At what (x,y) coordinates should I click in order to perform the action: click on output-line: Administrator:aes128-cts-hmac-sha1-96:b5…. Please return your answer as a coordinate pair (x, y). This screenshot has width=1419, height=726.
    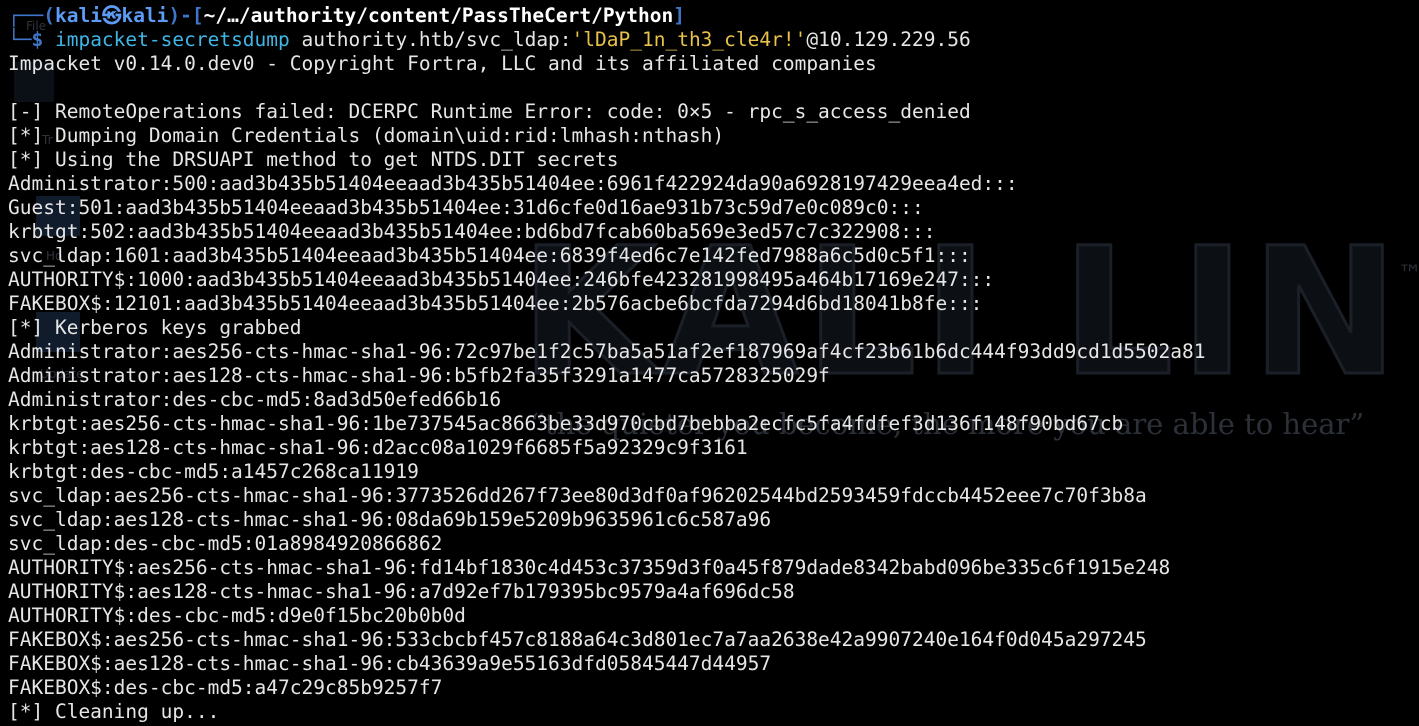
    Looking at the image, I should click on (419, 375).